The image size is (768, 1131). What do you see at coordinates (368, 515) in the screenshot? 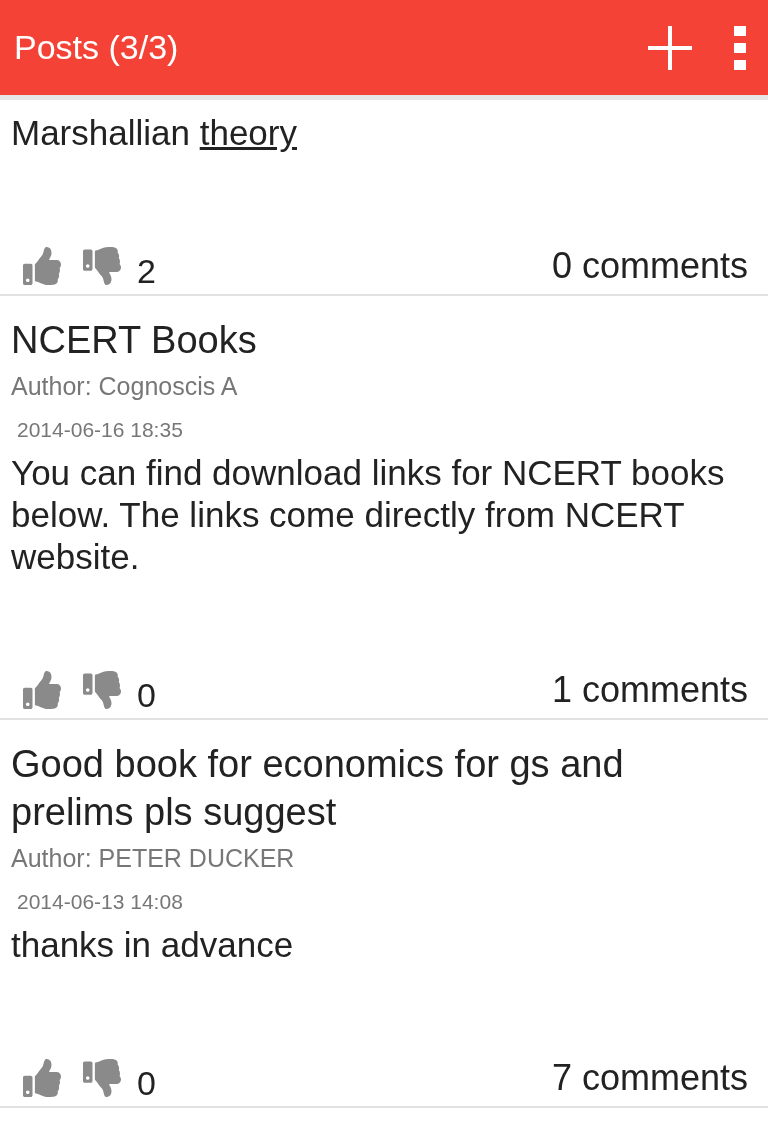
I see `post-body: You can find download links for NCERT books below. The links come directly from NCERT website.` at bounding box center [368, 515].